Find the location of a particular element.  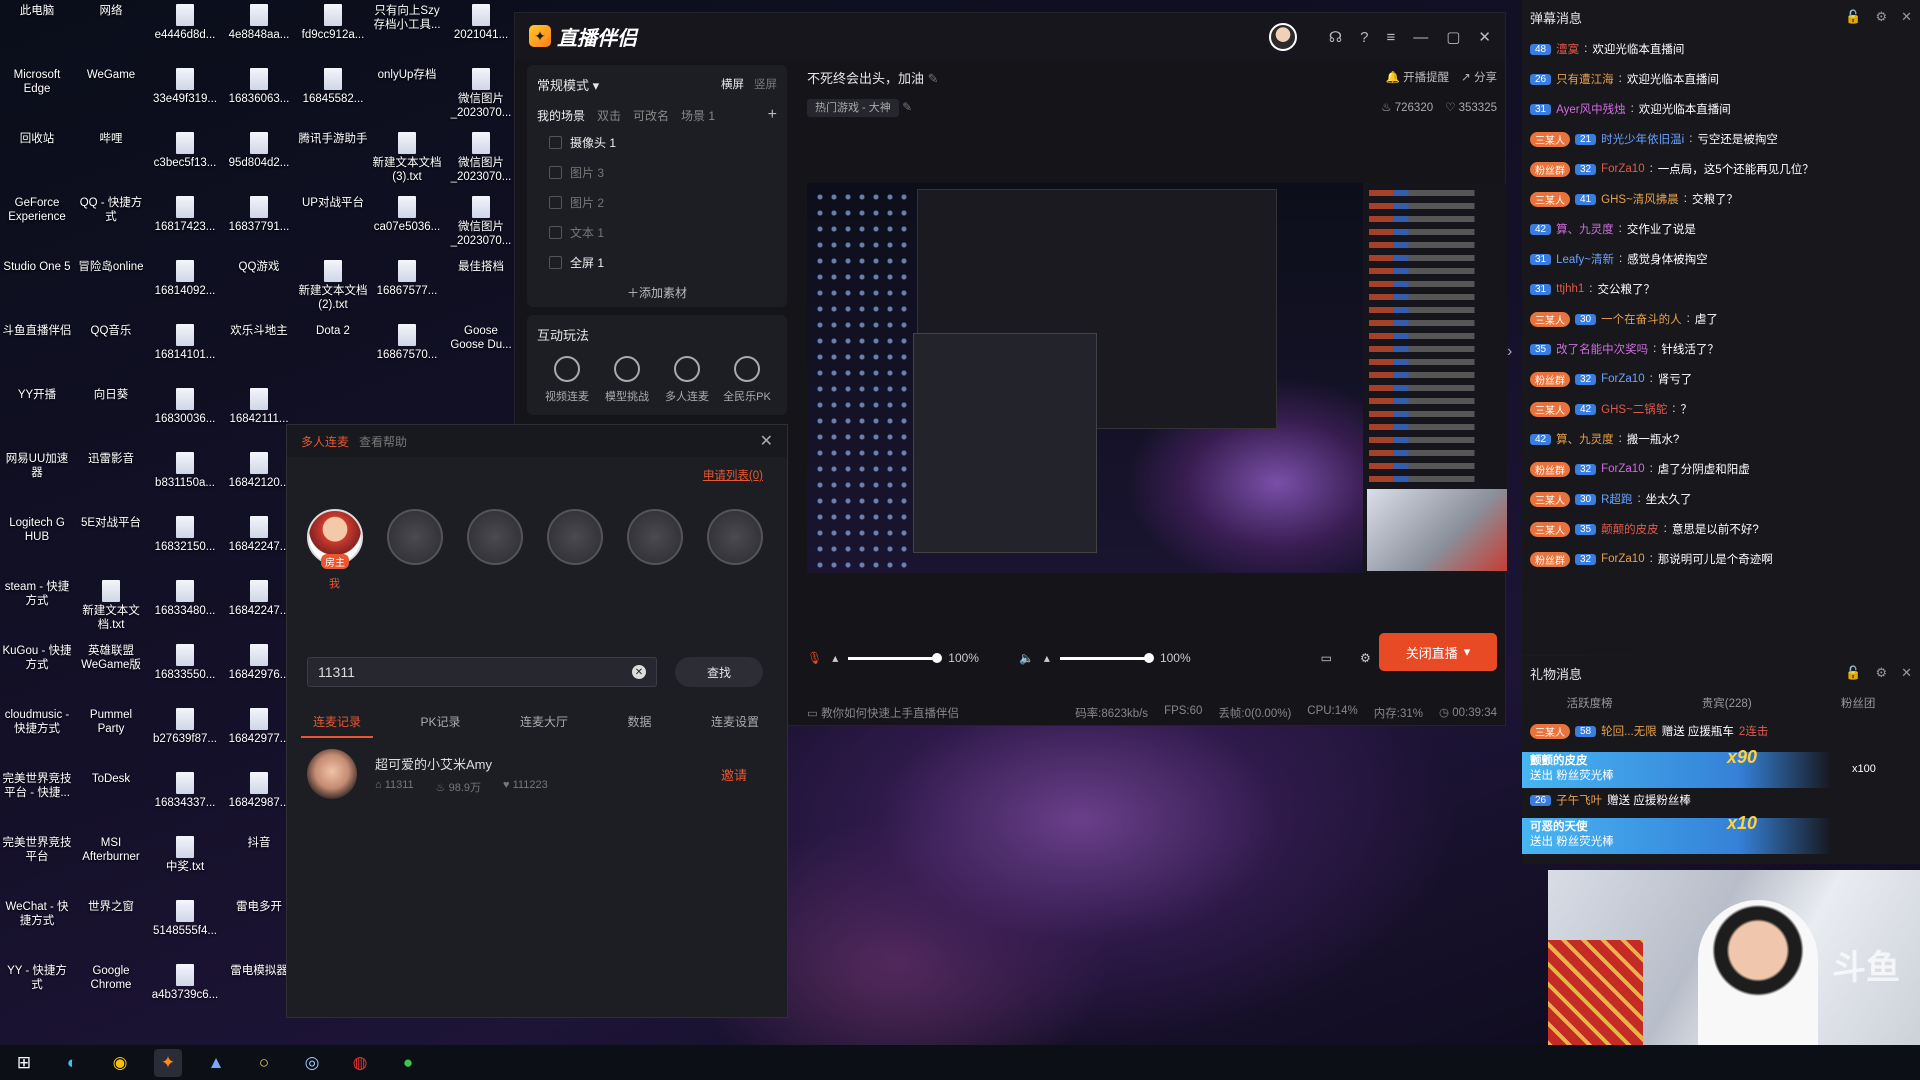

tab-link-hall: 连麦大厅 is located at coordinates (544, 722).